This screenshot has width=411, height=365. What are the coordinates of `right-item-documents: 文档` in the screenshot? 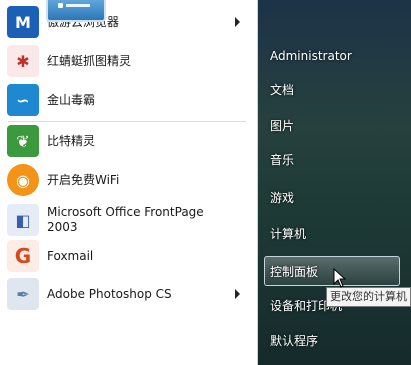 It's located at (282, 90).